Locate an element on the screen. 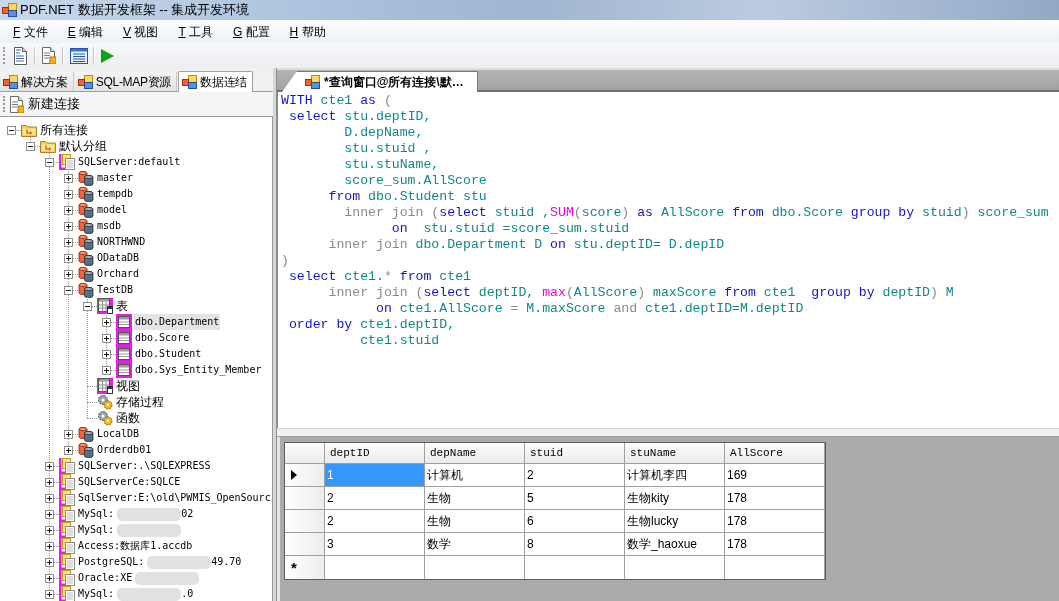 Image resolution: width=1059 pixels, height=601 pixels. grid-cell: 数学_haoxue is located at coordinates (675, 544).